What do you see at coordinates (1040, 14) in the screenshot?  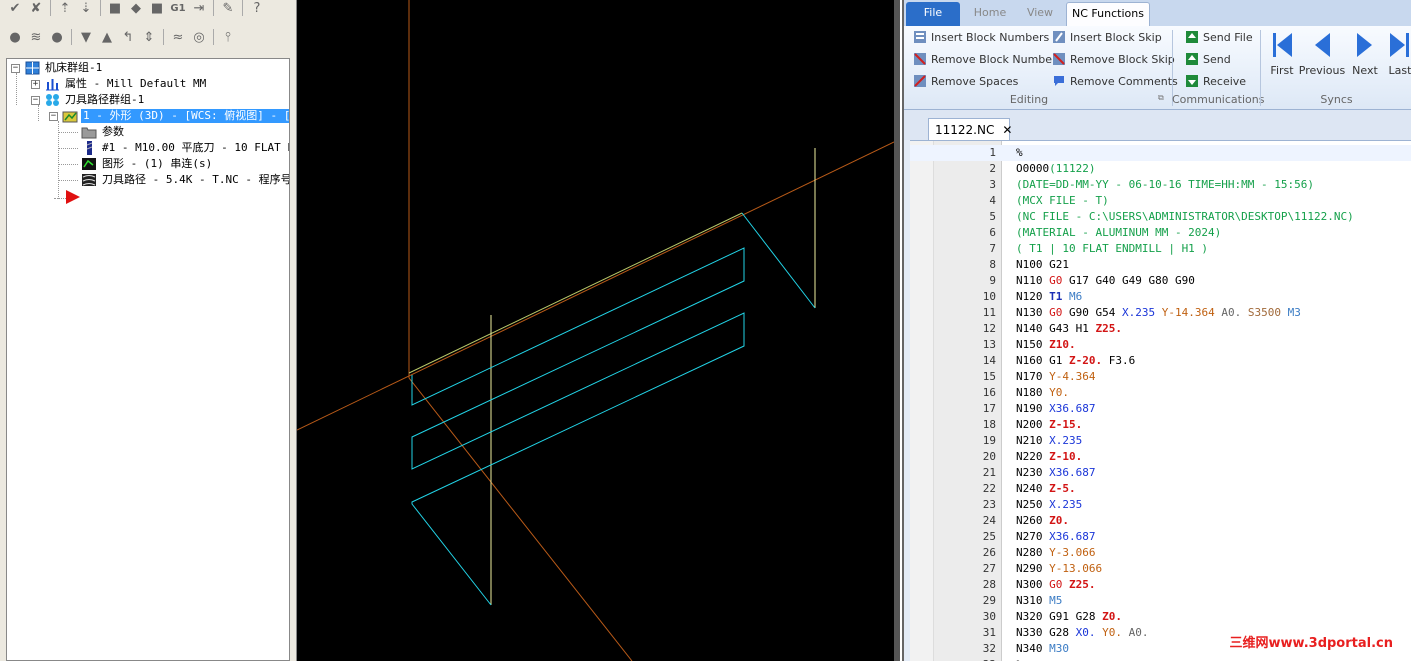 I see `tab-view: View` at bounding box center [1040, 14].